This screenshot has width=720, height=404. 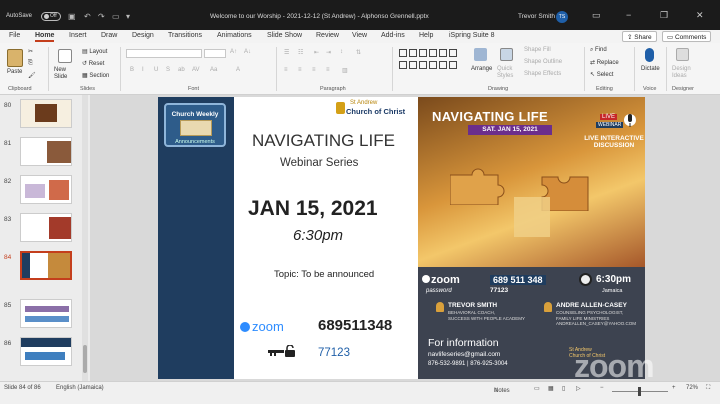 What do you see at coordinates (684, 73) in the screenshot?
I see `design-ideas-button: Design Ideas` at bounding box center [684, 73].